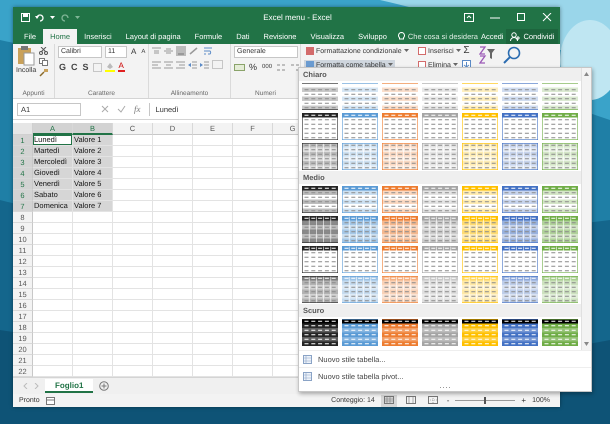 This screenshot has width=610, height=424. What do you see at coordinates (77, 18) in the screenshot?
I see `customize-icon` at bounding box center [77, 18].